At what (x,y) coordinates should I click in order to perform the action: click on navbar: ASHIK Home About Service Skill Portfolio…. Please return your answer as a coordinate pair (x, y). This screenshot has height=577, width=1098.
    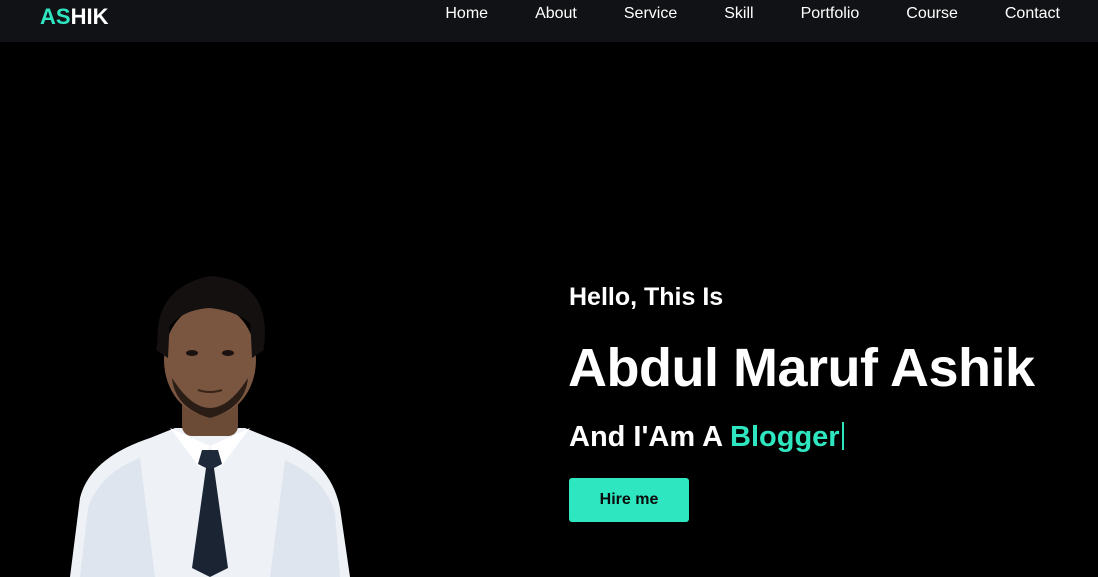
    Looking at the image, I should click on (549, 21).